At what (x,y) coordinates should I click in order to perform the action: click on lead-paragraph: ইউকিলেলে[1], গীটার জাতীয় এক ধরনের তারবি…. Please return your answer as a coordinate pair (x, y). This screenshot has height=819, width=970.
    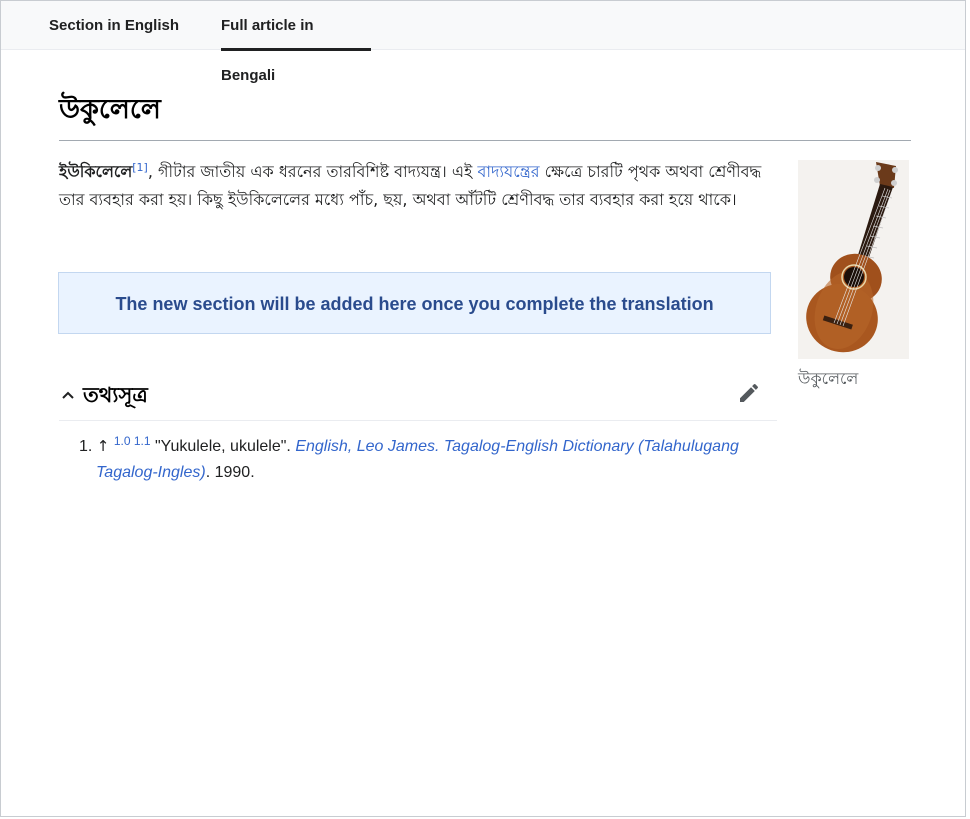
    Looking at the image, I should click on (415, 186).